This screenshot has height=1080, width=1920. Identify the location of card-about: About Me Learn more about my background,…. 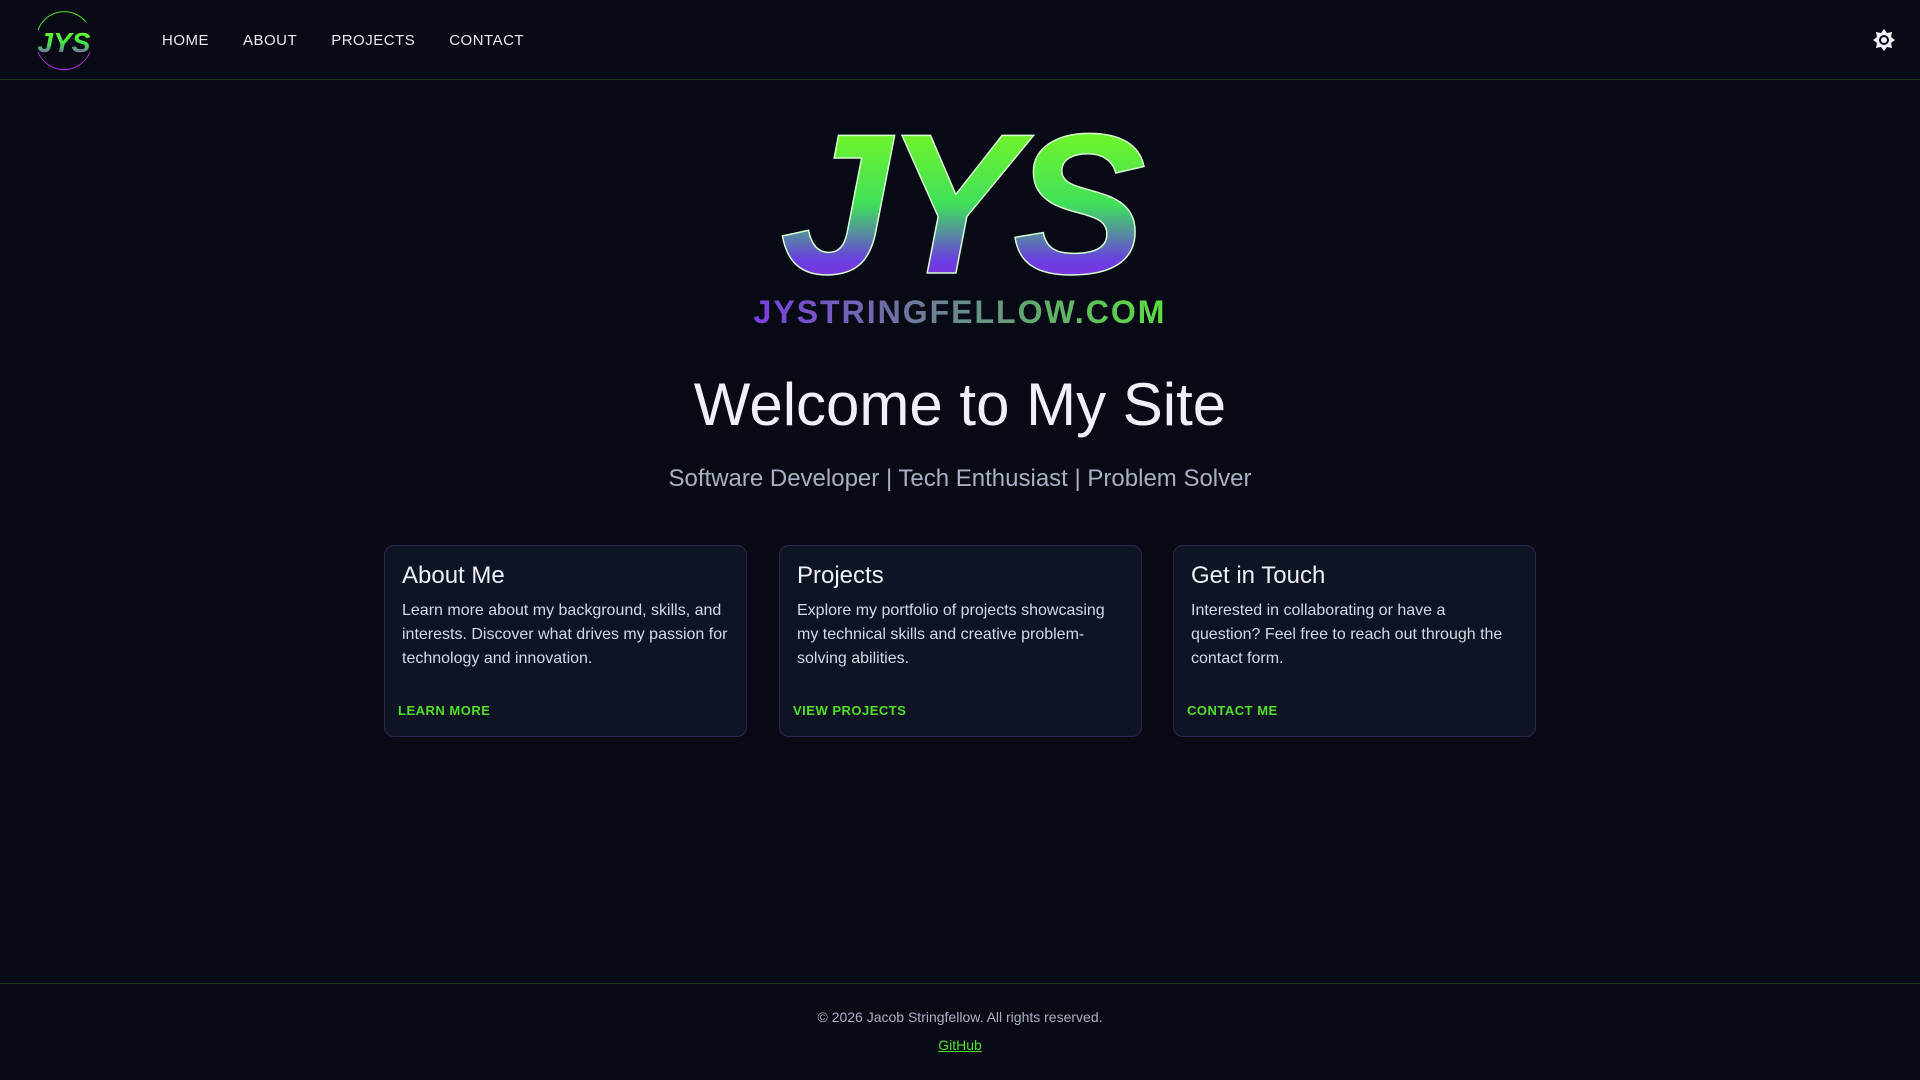
(565, 641).